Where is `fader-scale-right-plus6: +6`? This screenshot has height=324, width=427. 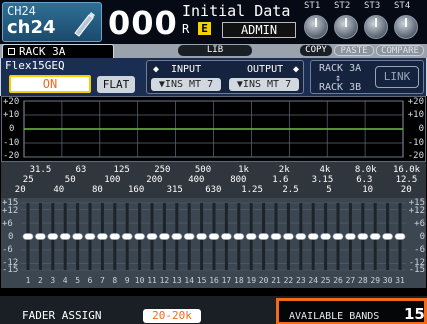 fader-scale-right-plus6: +6 is located at coordinates (419, 224).